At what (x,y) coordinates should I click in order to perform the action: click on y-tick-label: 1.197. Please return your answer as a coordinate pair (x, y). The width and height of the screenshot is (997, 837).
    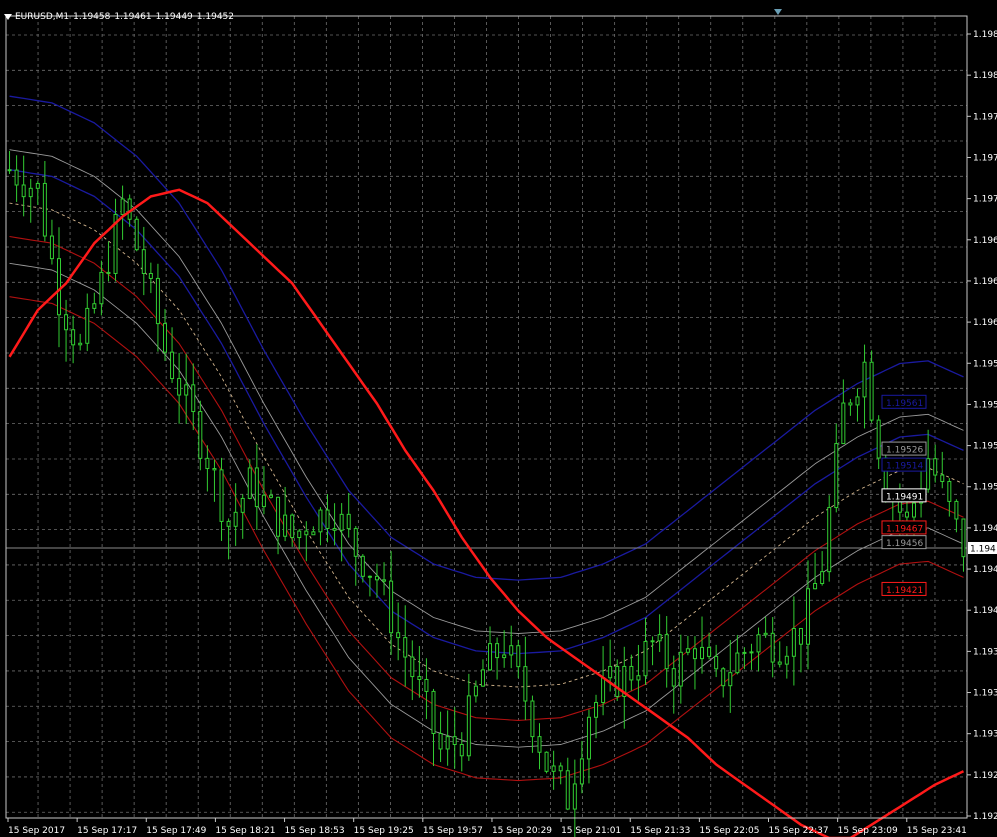
    Looking at the image, I should click on (985, 117).